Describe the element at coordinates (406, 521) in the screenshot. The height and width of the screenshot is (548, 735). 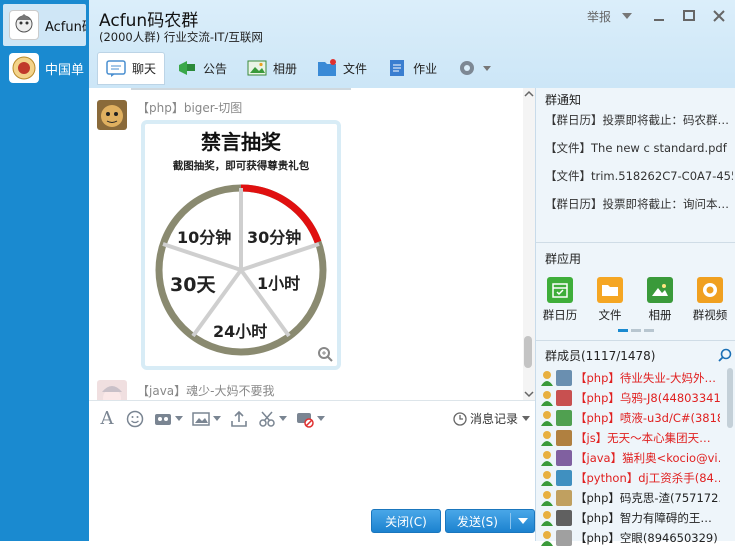
I see `close-button: 关闭(C)` at that location.